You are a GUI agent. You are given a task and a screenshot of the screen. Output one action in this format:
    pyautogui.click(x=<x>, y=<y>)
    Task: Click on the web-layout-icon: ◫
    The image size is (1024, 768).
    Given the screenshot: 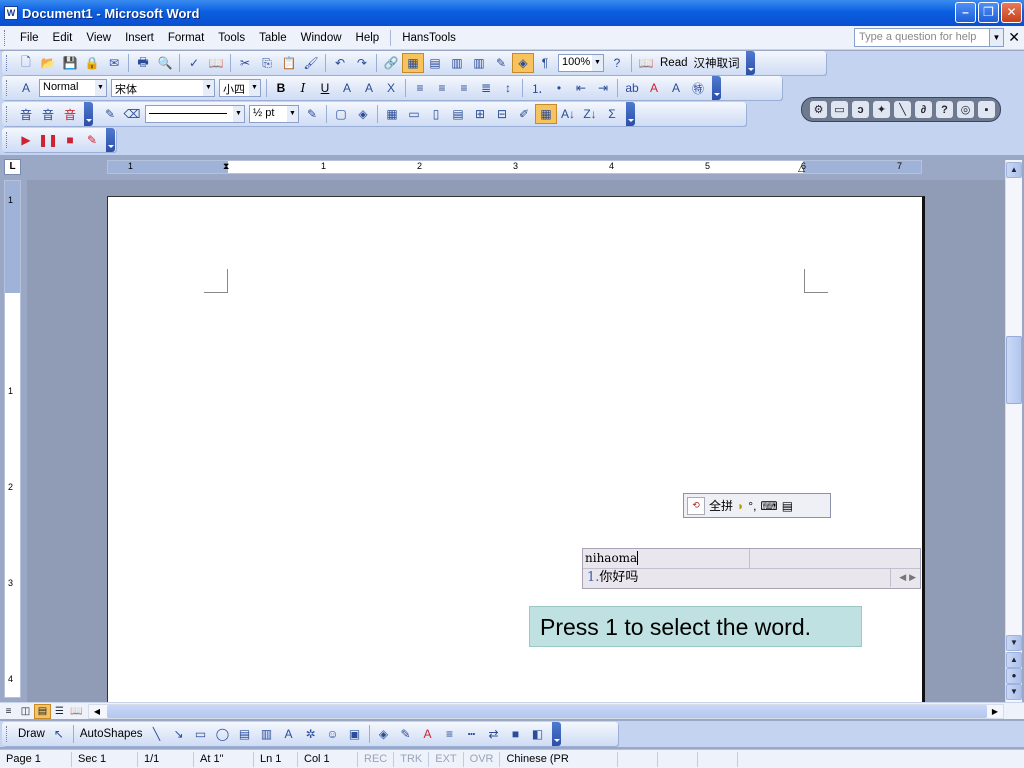 What is the action you would take?
    pyautogui.click(x=25, y=711)
    